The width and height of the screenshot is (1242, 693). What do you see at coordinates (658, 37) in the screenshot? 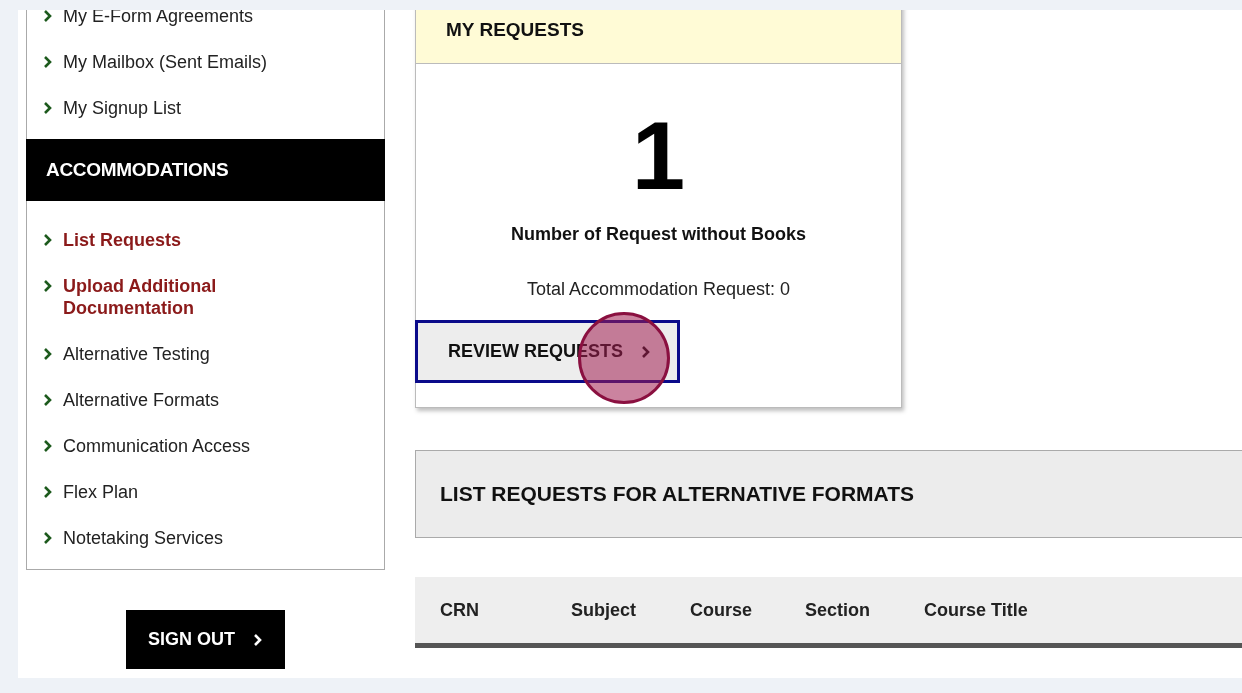
I see `card-title: MY REQUESTS` at bounding box center [658, 37].